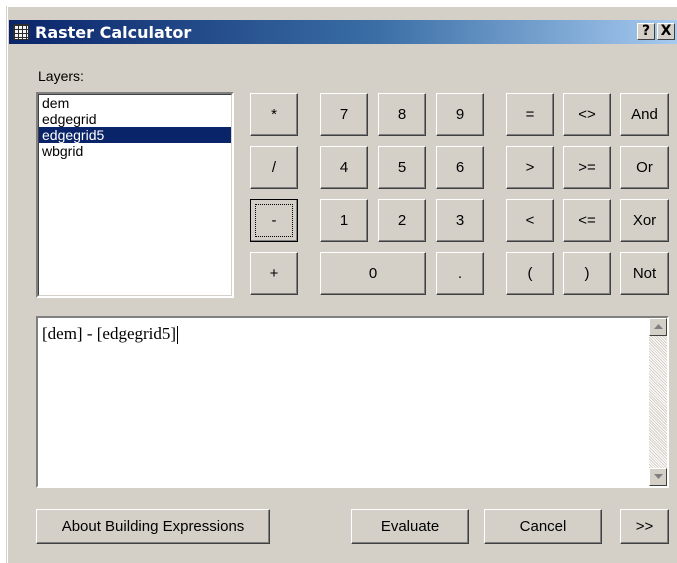 This screenshot has width=677, height=563. What do you see at coordinates (402, 114) in the screenshot?
I see `digit-8-button: 8` at bounding box center [402, 114].